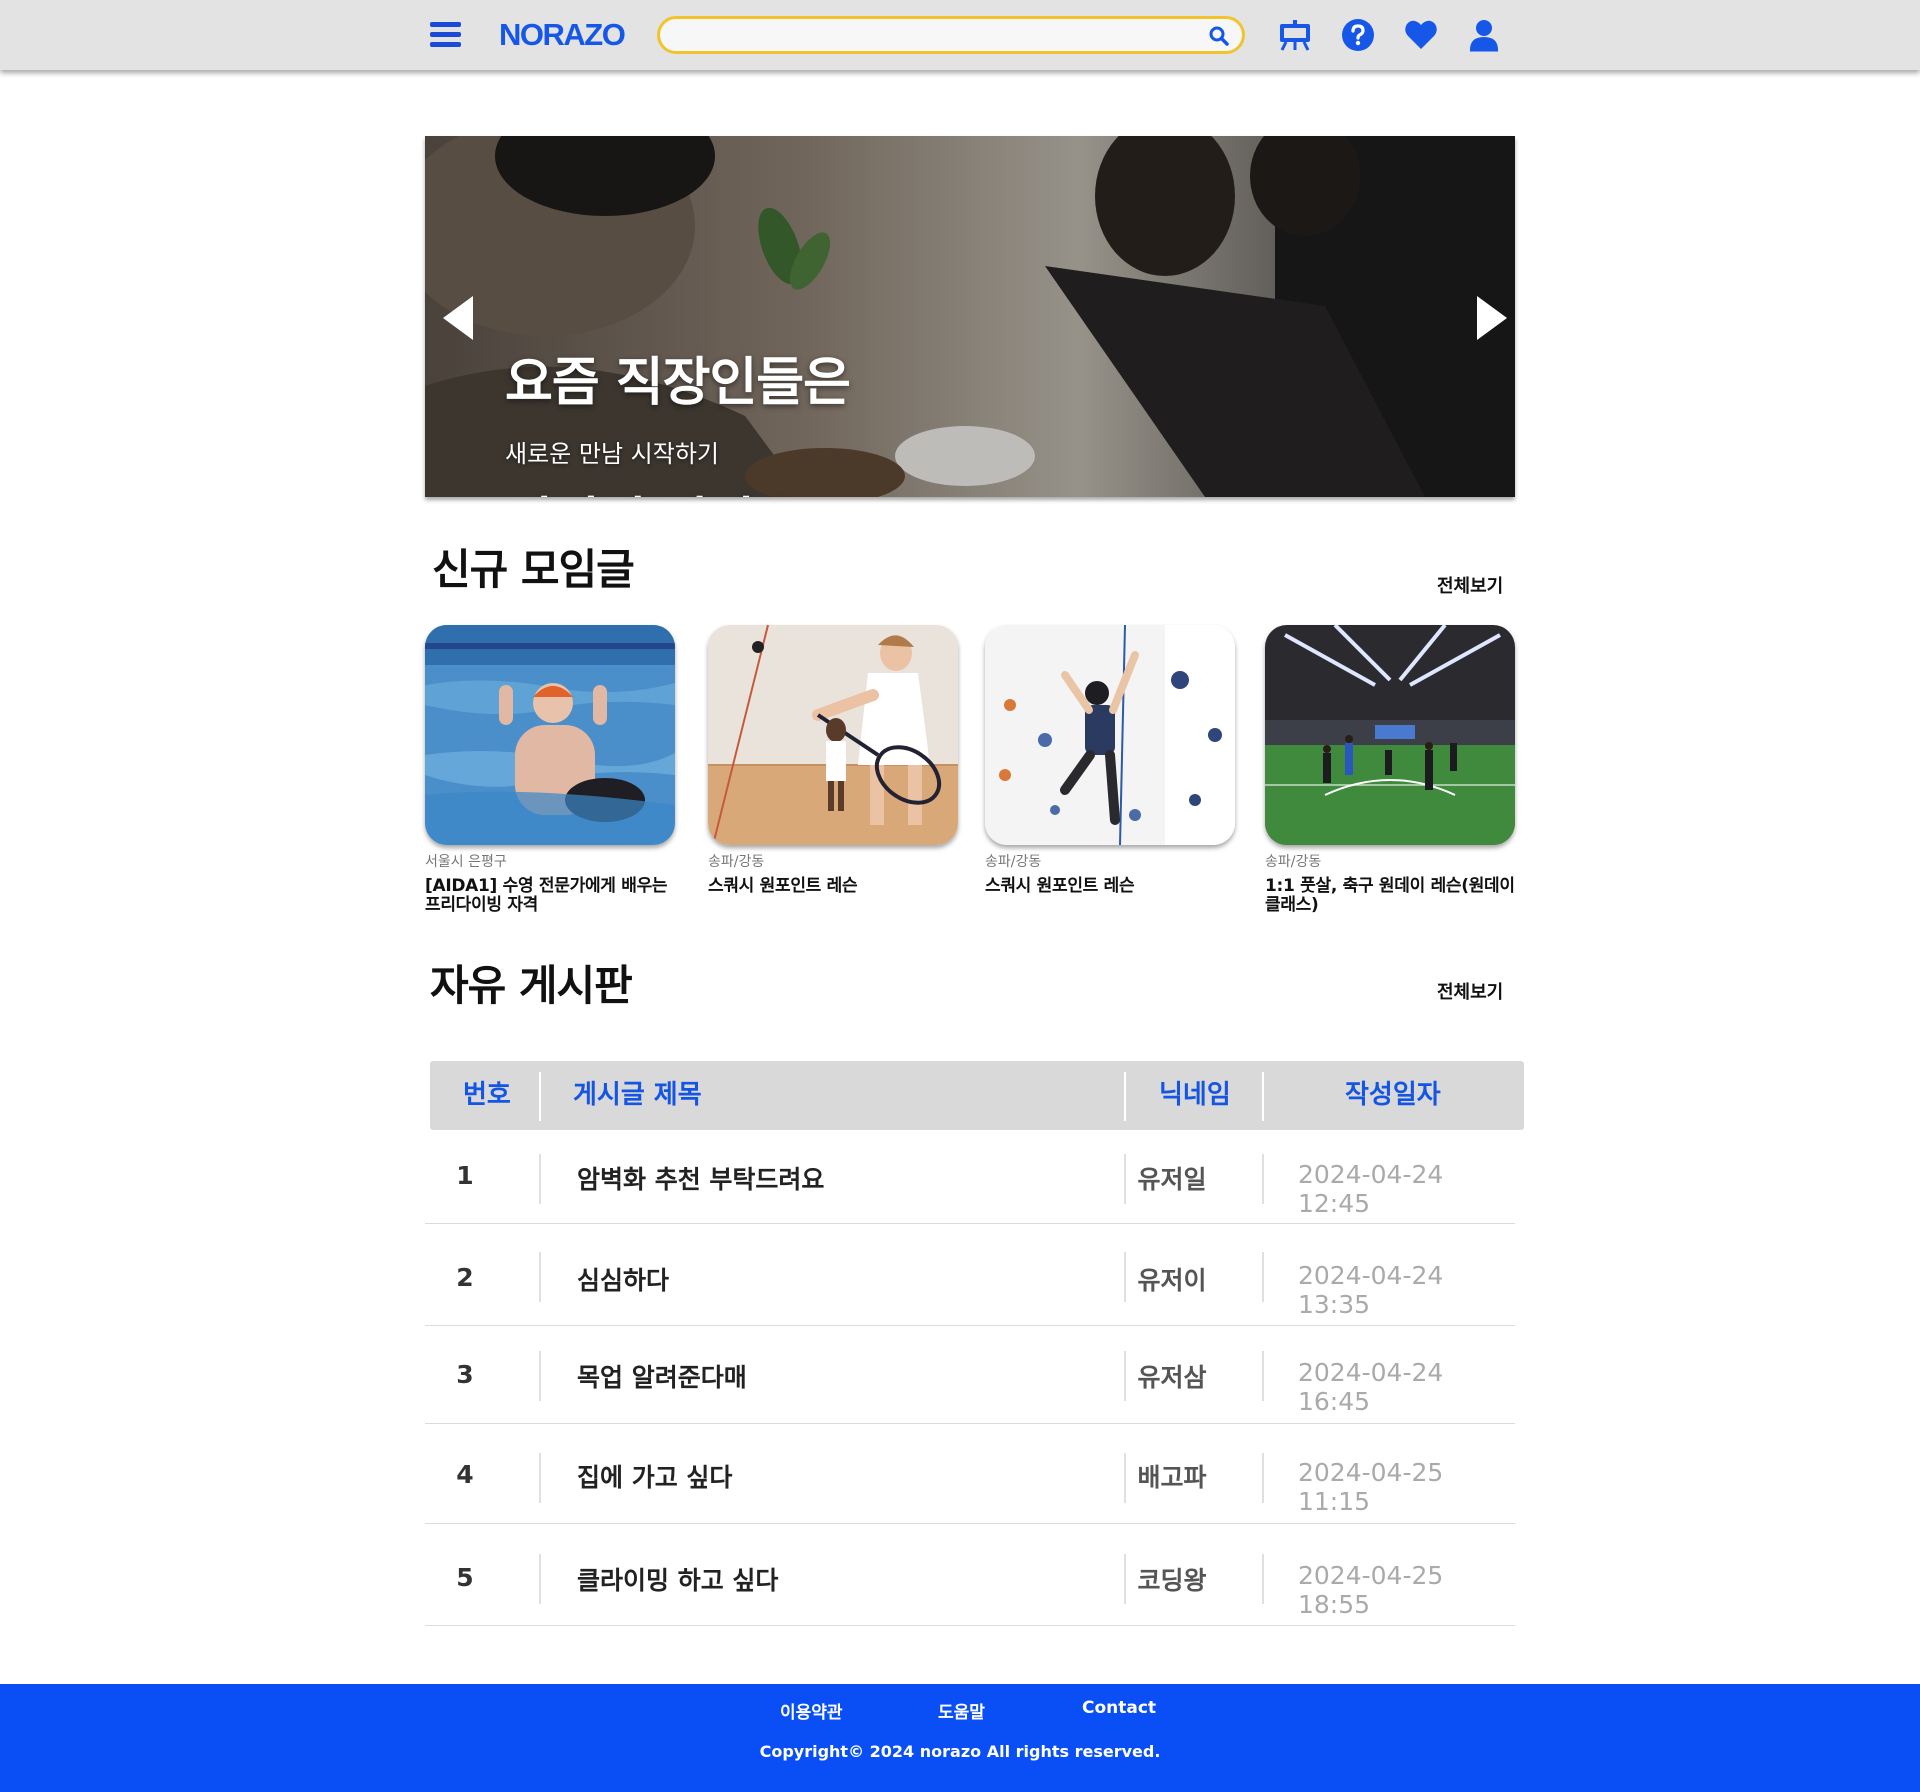 The image size is (1920, 1792). What do you see at coordinates (562, 35) in the screenshot?
I see `logo: NORAZO` at bounding box center [562, 35].